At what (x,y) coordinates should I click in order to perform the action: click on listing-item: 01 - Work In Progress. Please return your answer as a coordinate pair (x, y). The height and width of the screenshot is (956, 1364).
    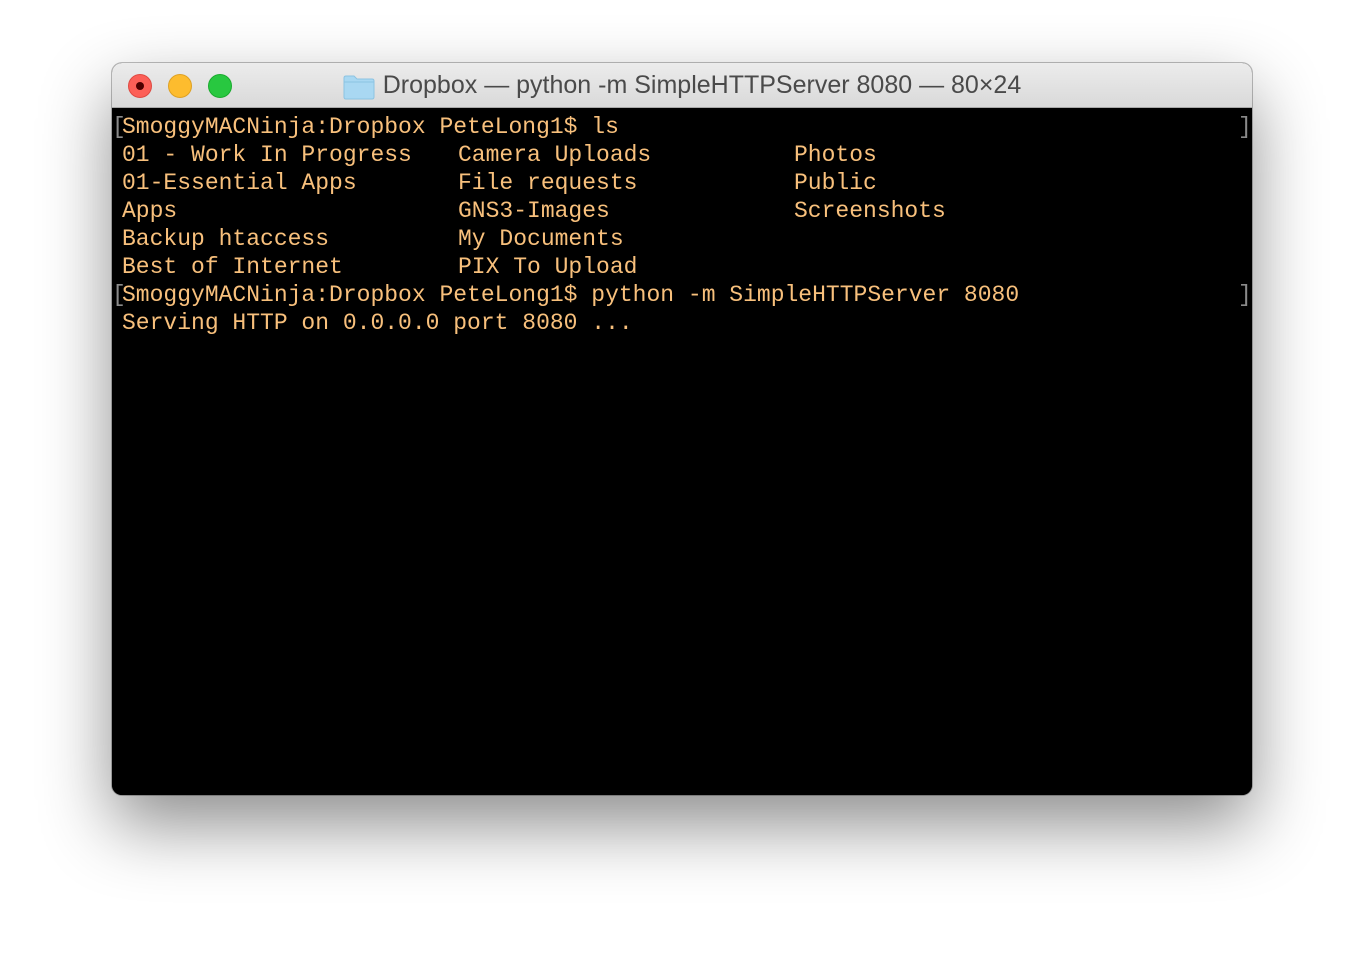
    Looking at the image, I should click on (267, 155).